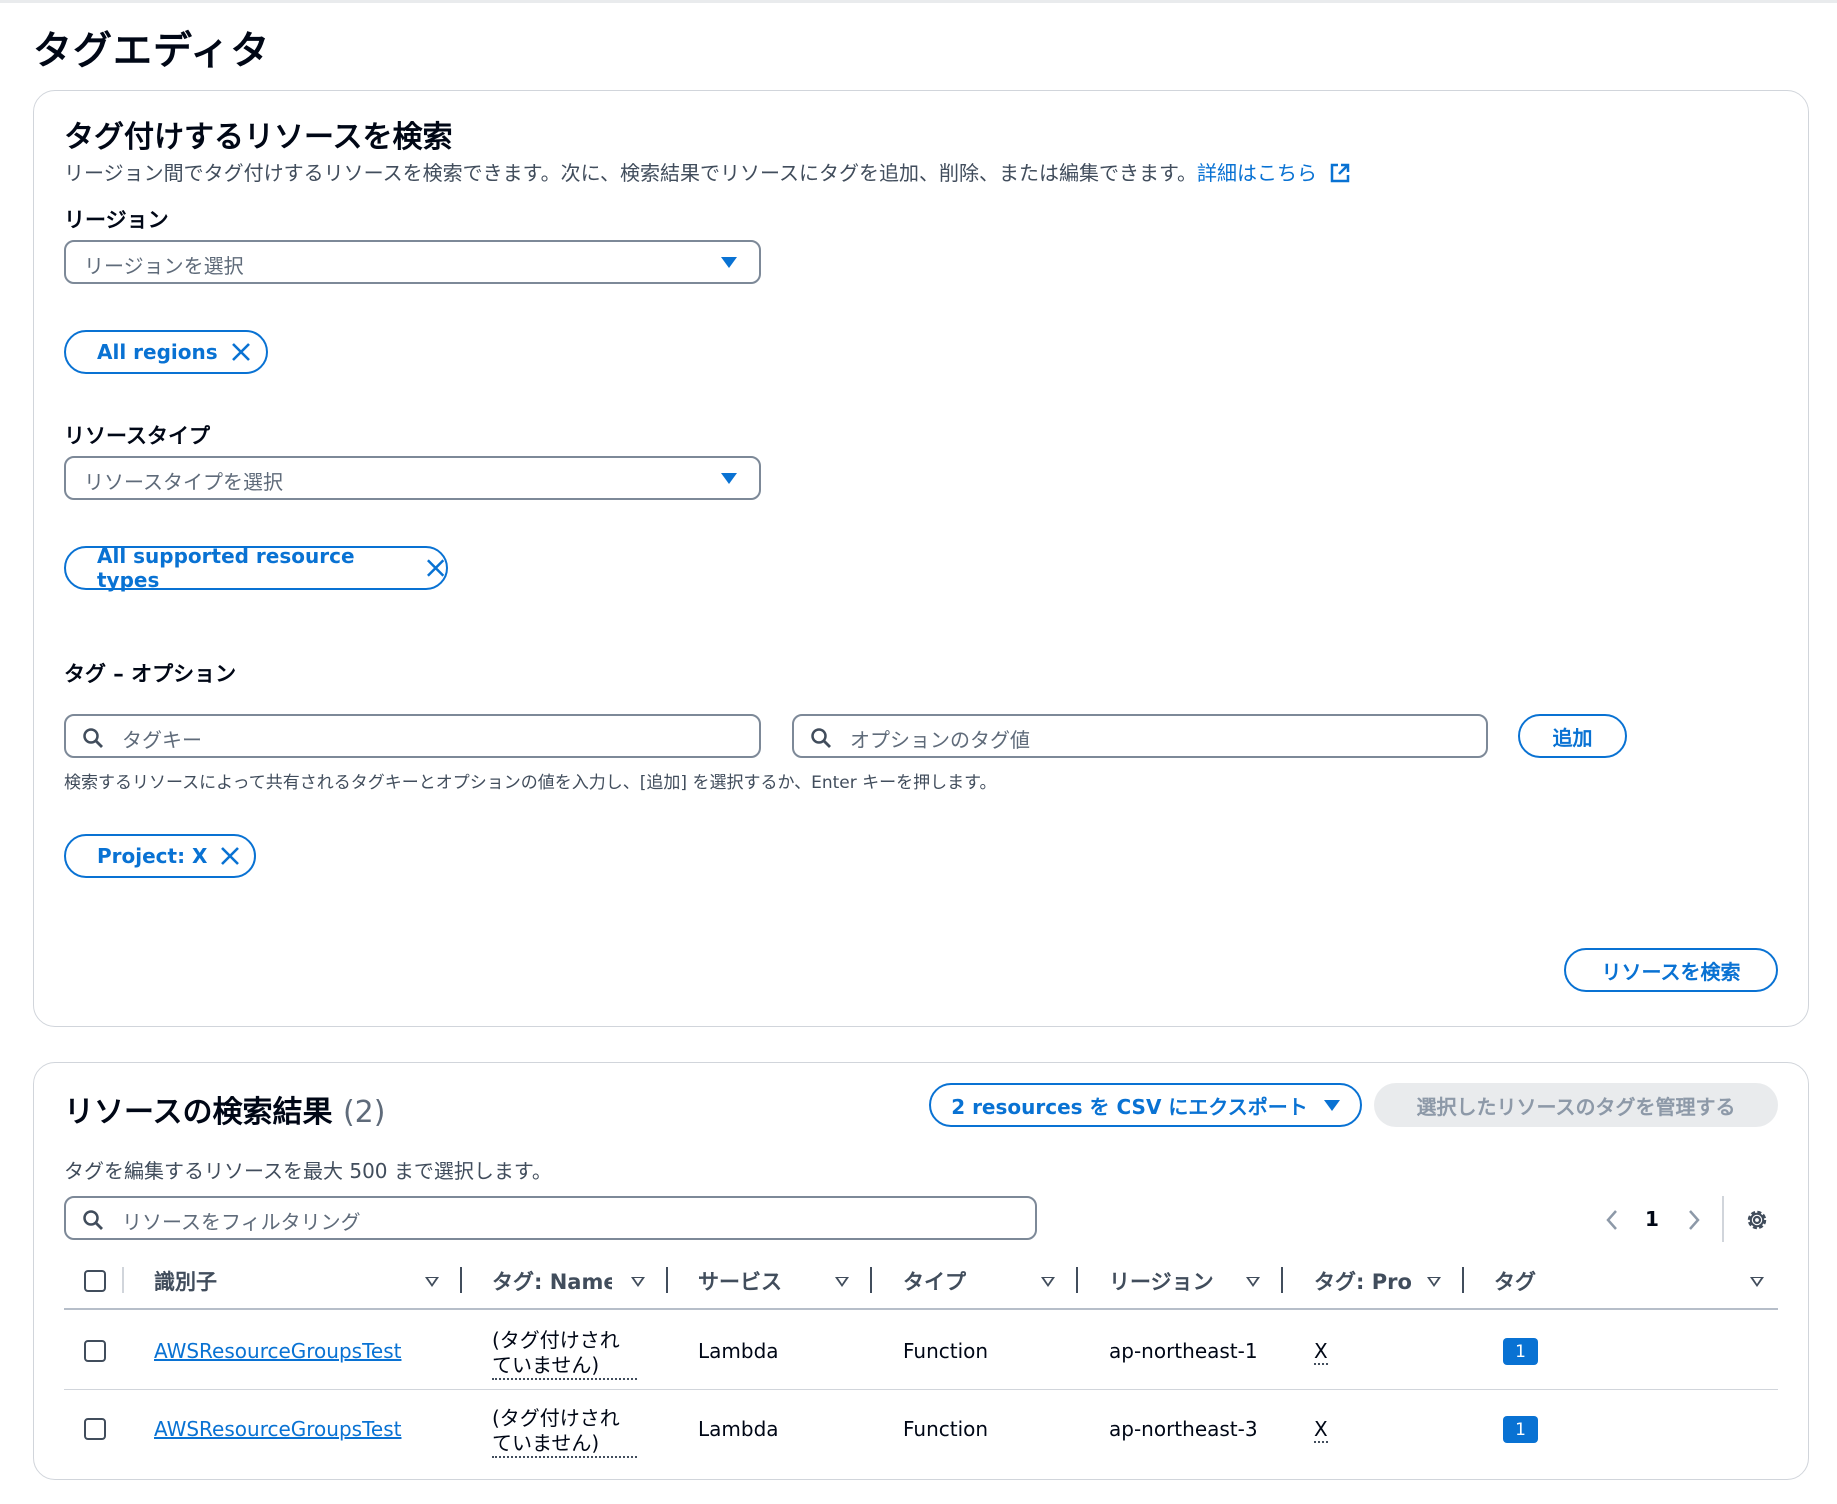  What do you see at coordinates (1257, 173) in the screenshot?
I see `learn-more-link: 詳細はこちら` at bounding box center [1257, 173].